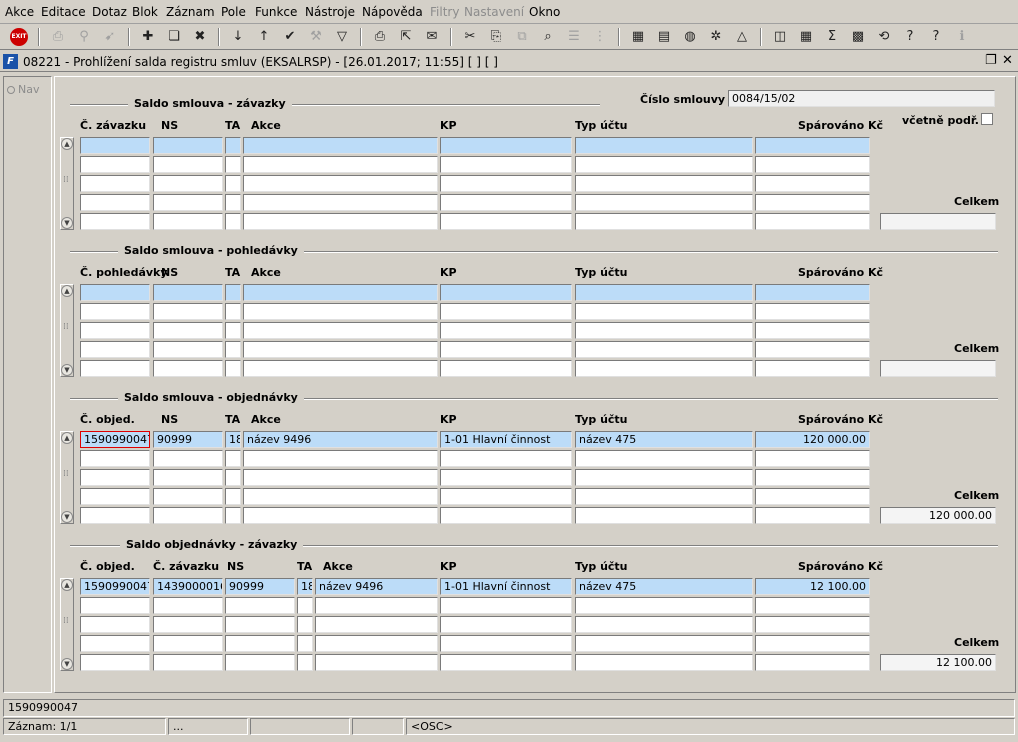 The width and height of the screenshot is (1018, 742). Describe the element at coordinates (19, 37) in the screenshot. I see `exit-icon: EXIT` at that location.